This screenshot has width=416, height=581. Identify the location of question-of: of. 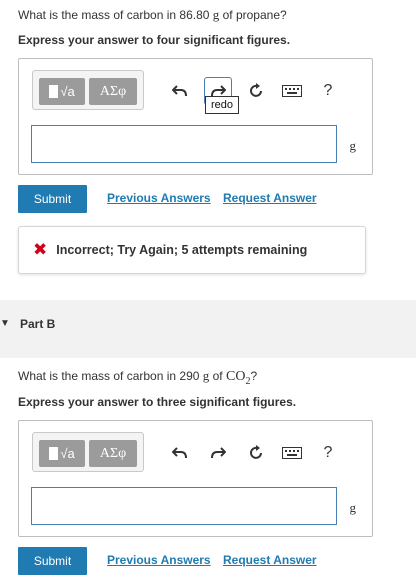
(217, 376).